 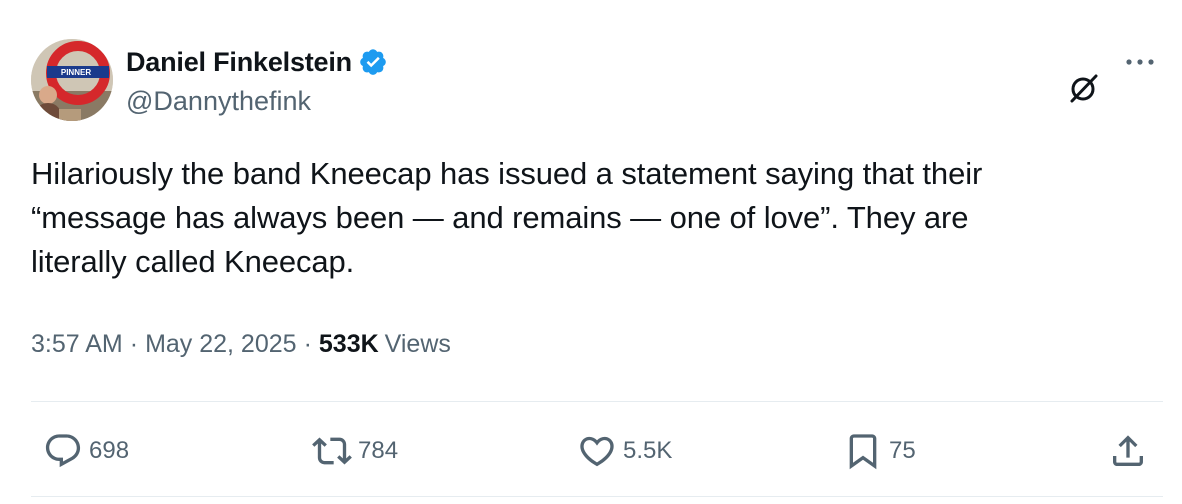 I want to click on repost-button: 784, so click(x=355, y=451).